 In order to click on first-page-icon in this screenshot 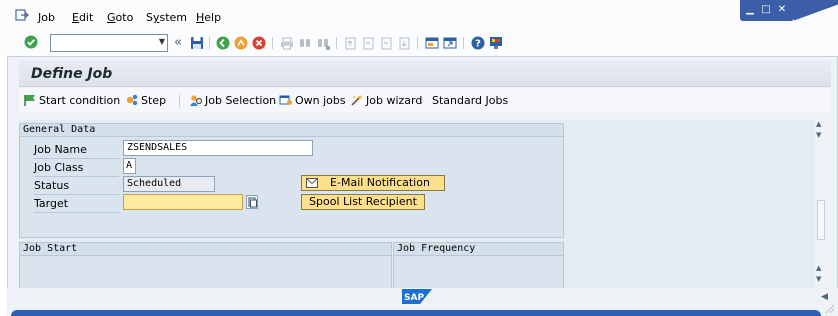, I will do `click(350, 43)`.